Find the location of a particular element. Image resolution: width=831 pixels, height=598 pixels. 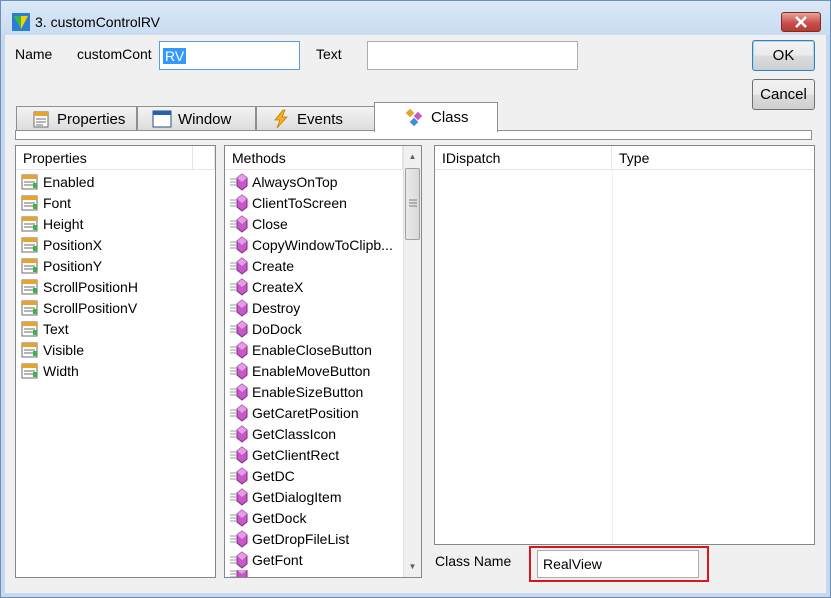

method-item: EnableCloseButton is located at coordinates (300, 349).